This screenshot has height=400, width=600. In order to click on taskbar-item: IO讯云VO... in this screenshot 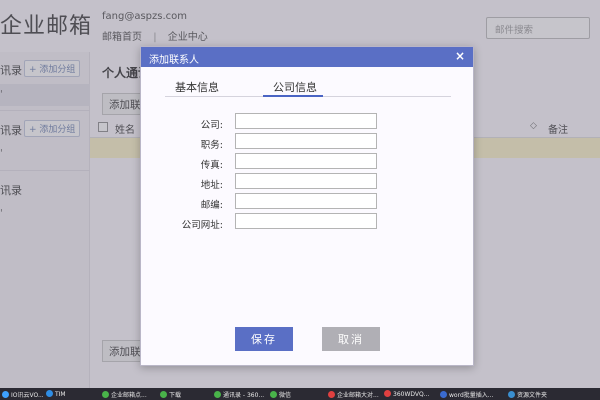, I will do `click(23, 394)`.